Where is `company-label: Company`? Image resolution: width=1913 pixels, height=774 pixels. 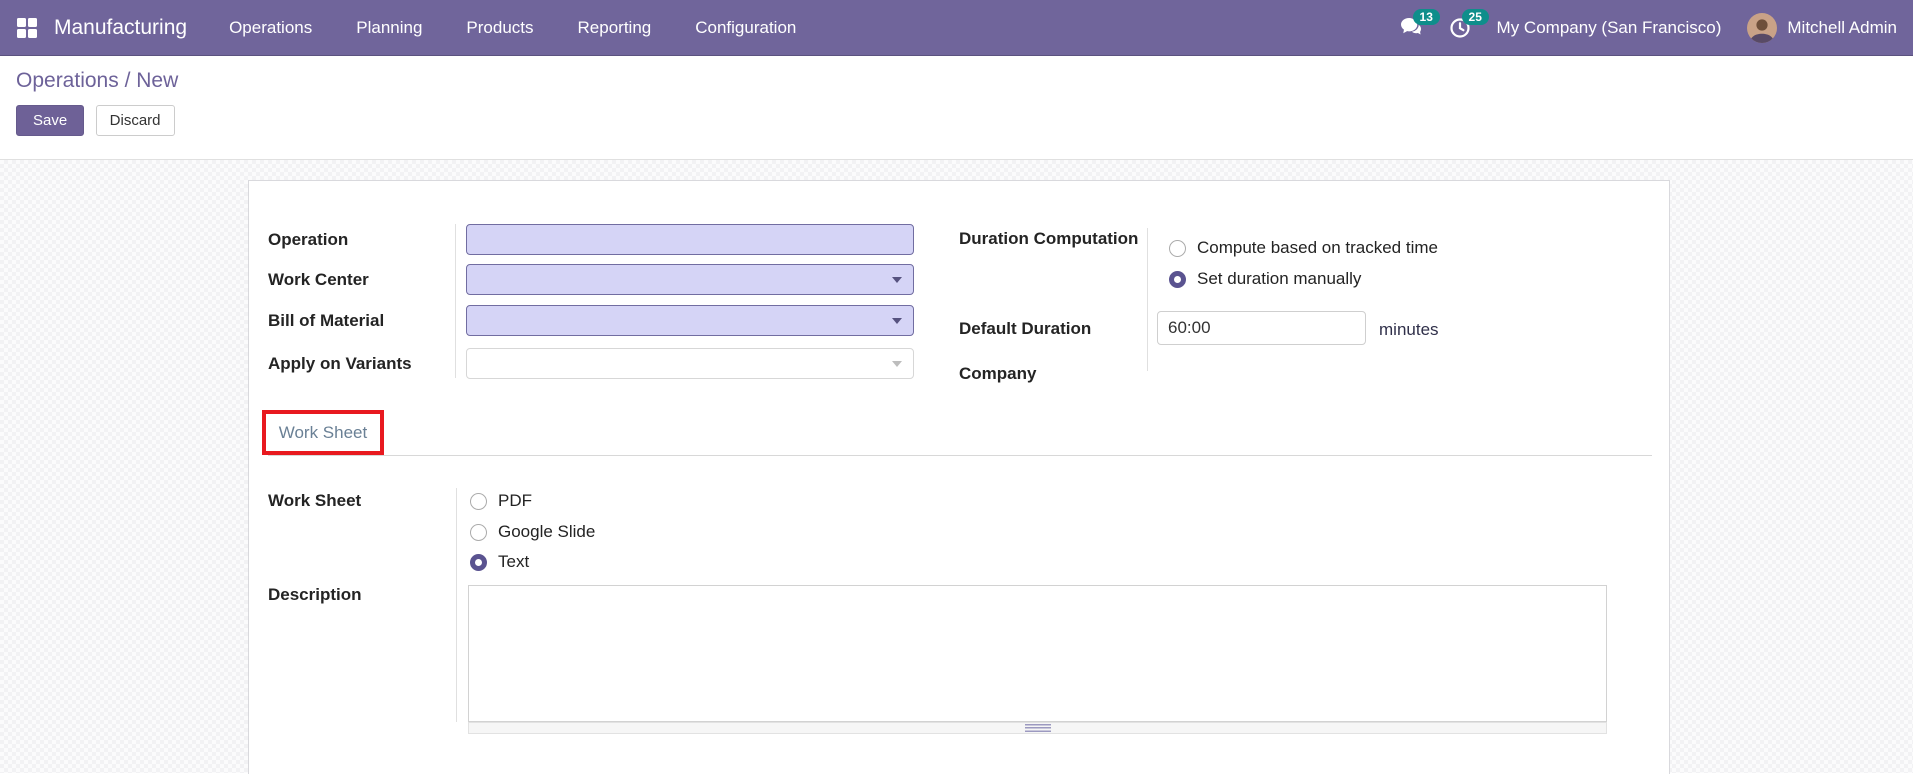 company-label: Company is located at coordinates (998, 373).